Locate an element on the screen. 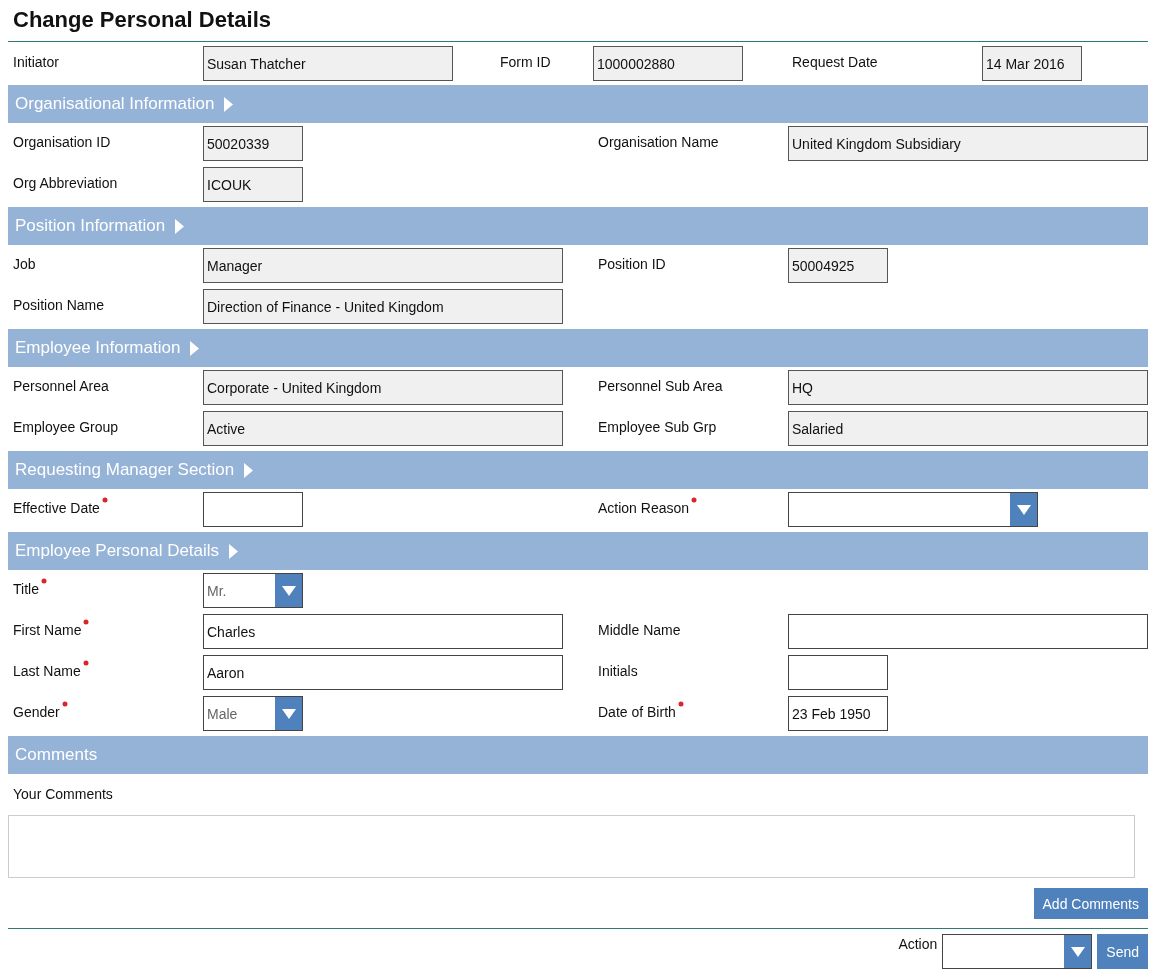 The image size is (1163, 973). comments-label: Your Comments is located at coordinates (63, 794).